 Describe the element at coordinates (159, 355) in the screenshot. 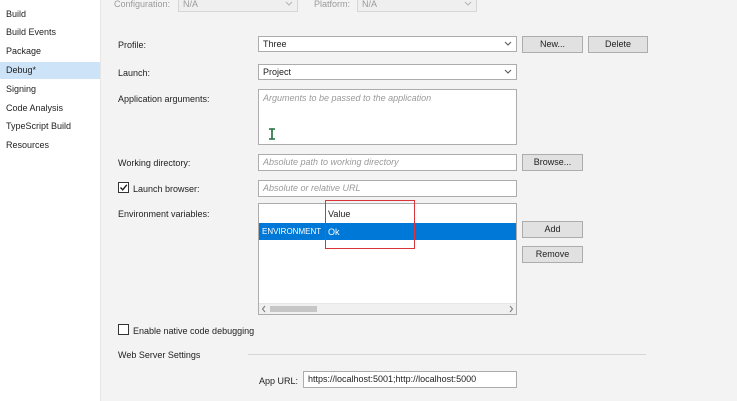

I see `web-server-section-label: Web Server Settings` at that location.